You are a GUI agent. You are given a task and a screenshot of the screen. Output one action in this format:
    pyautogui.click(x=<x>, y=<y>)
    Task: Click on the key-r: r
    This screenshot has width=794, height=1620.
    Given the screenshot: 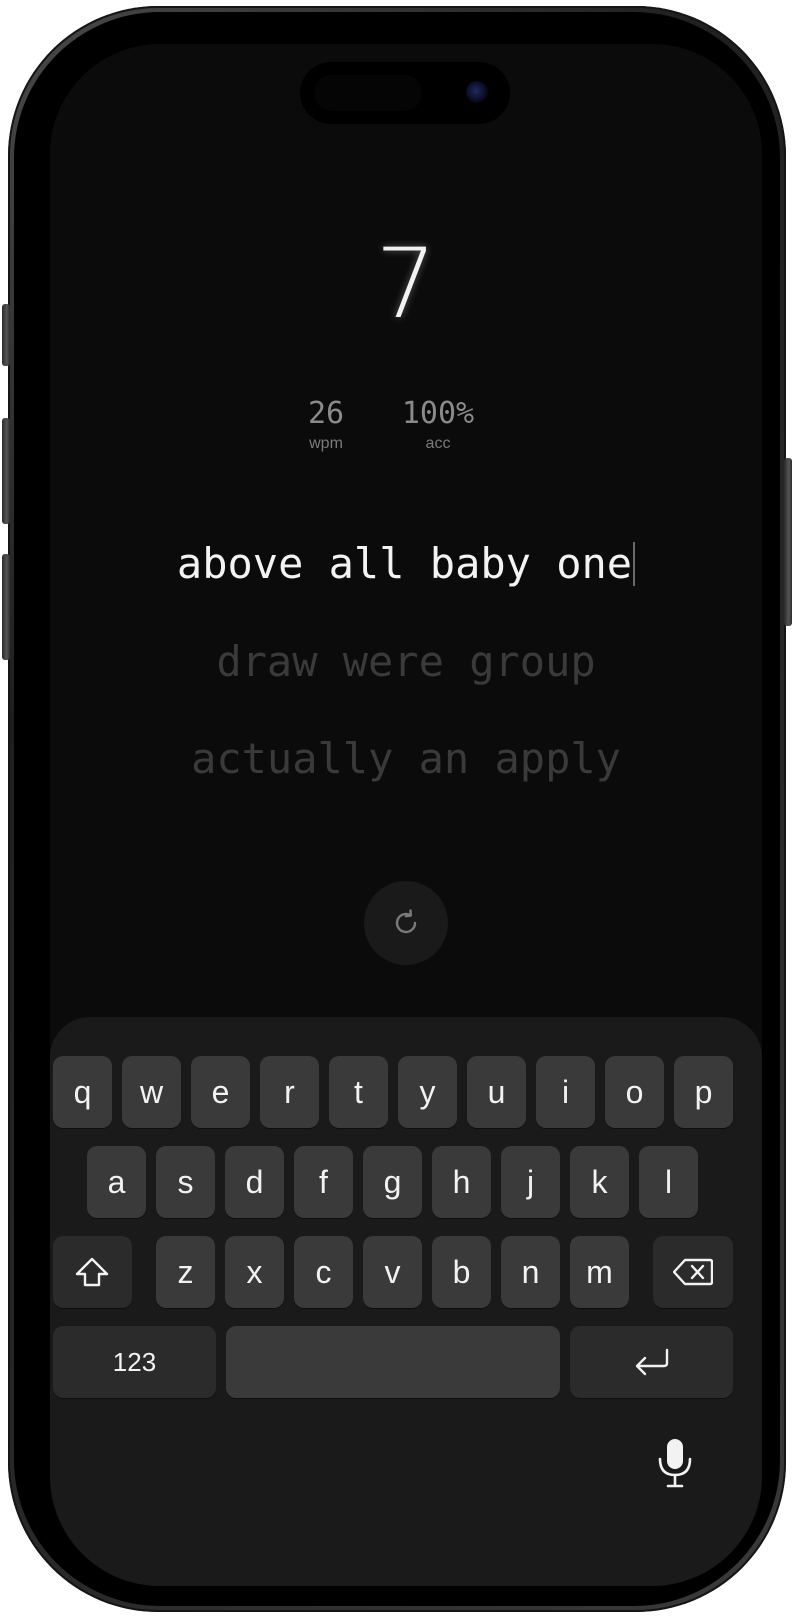 What is the action you would take?
    pyautogui.click(x=289, y=1092)
    